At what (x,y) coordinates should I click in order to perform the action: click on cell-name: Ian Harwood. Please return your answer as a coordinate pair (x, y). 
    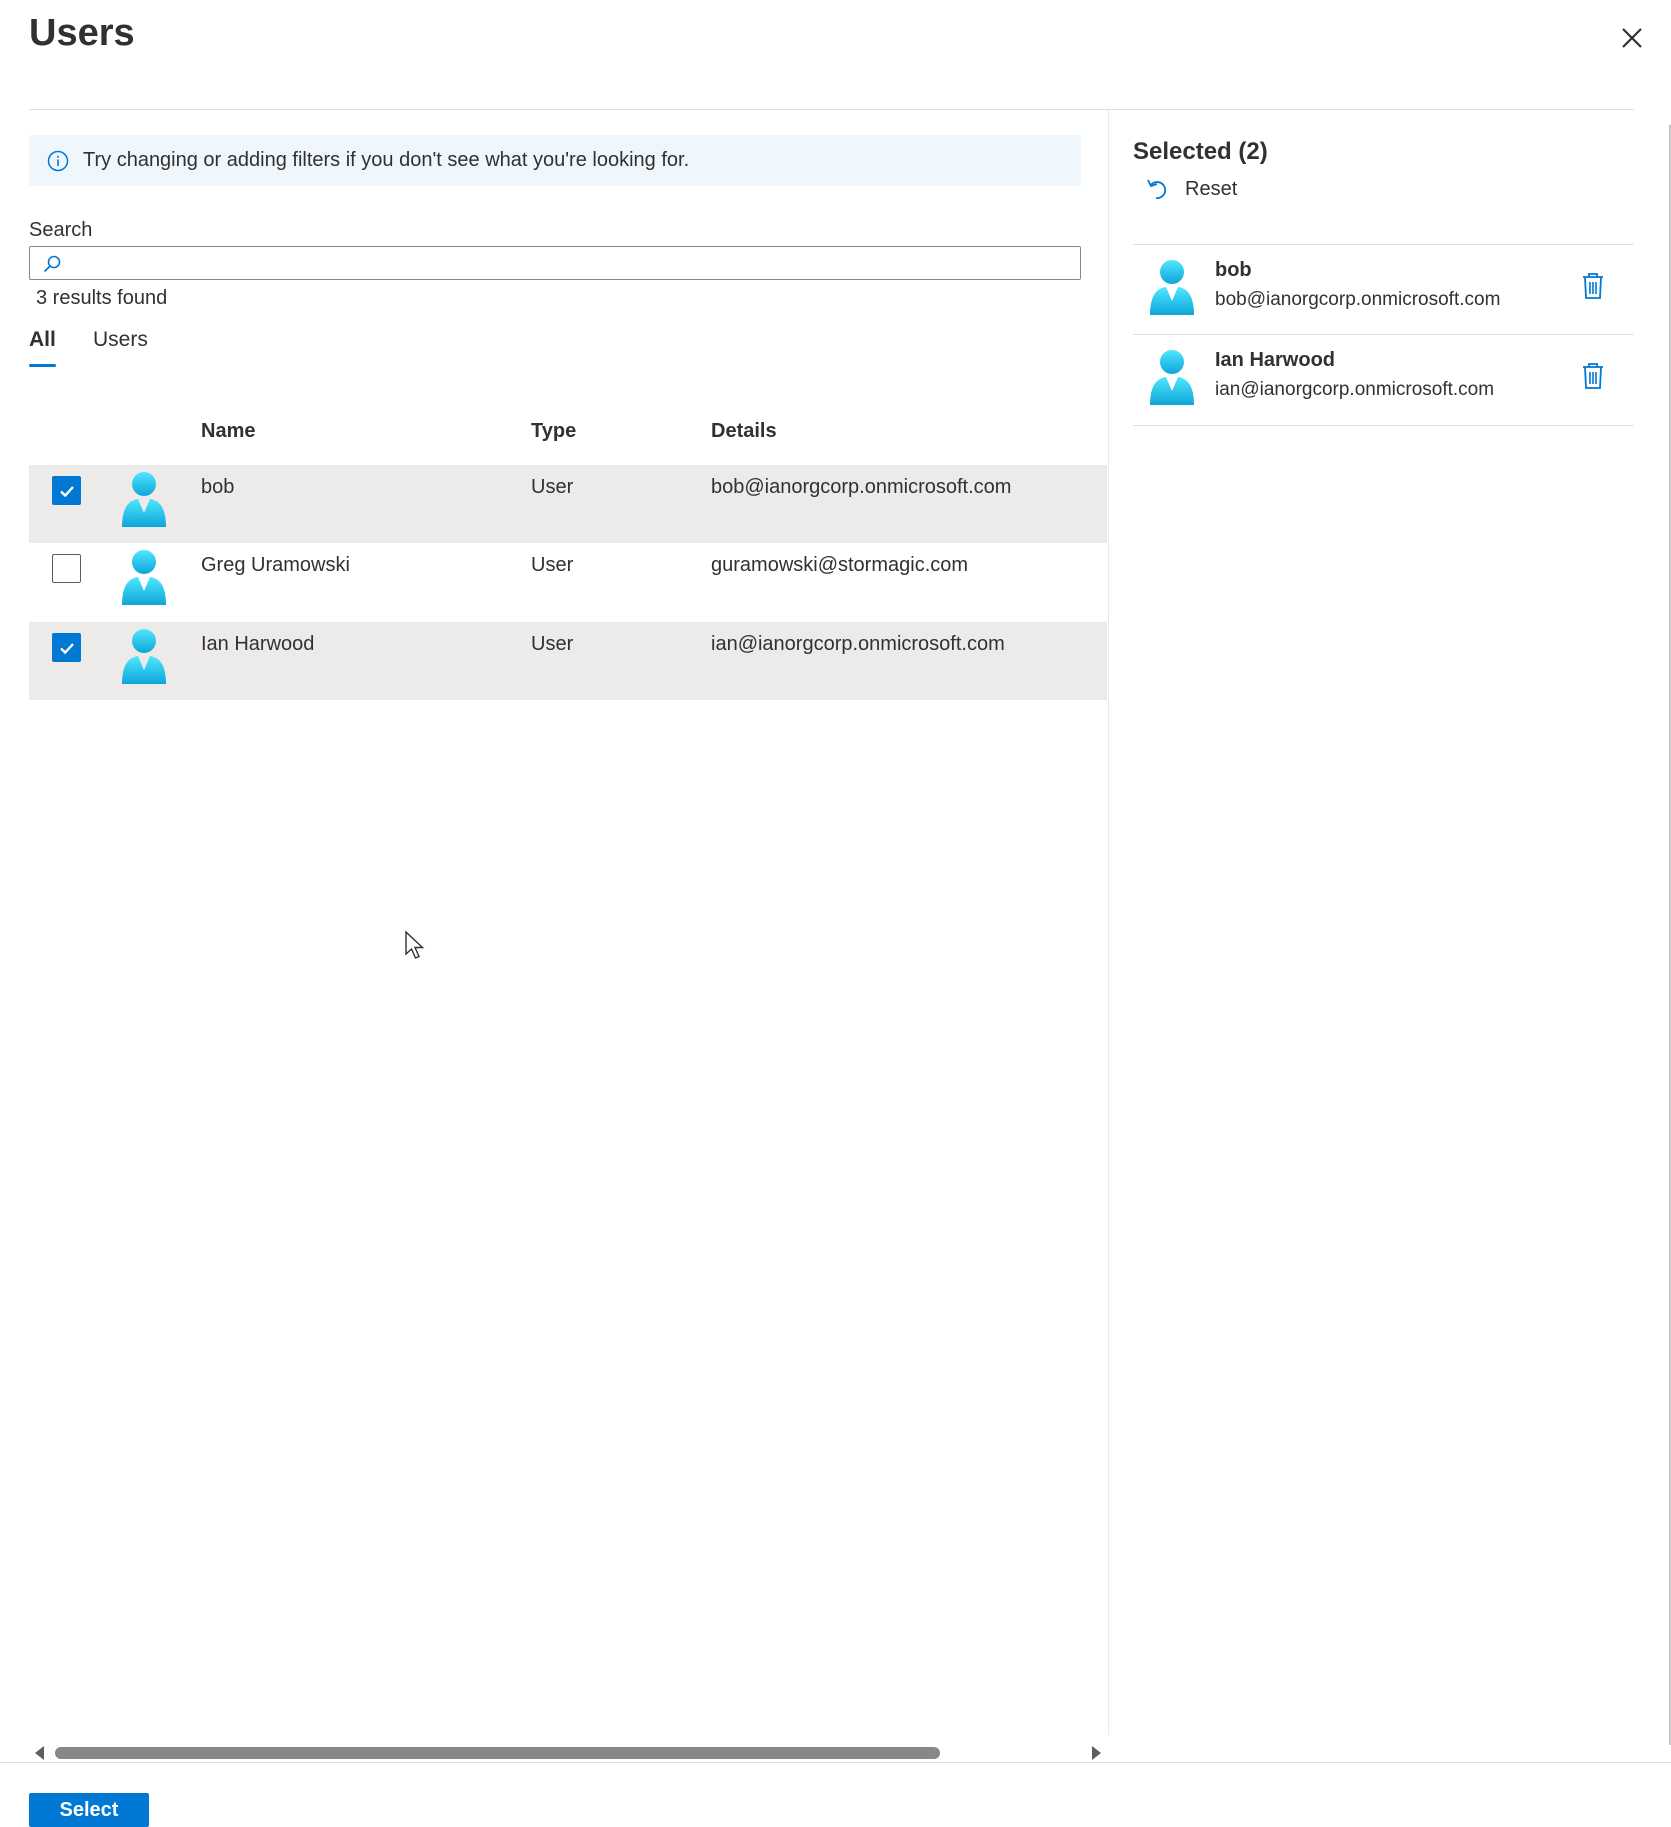
    Looking at the image, I should click on (258, 644).